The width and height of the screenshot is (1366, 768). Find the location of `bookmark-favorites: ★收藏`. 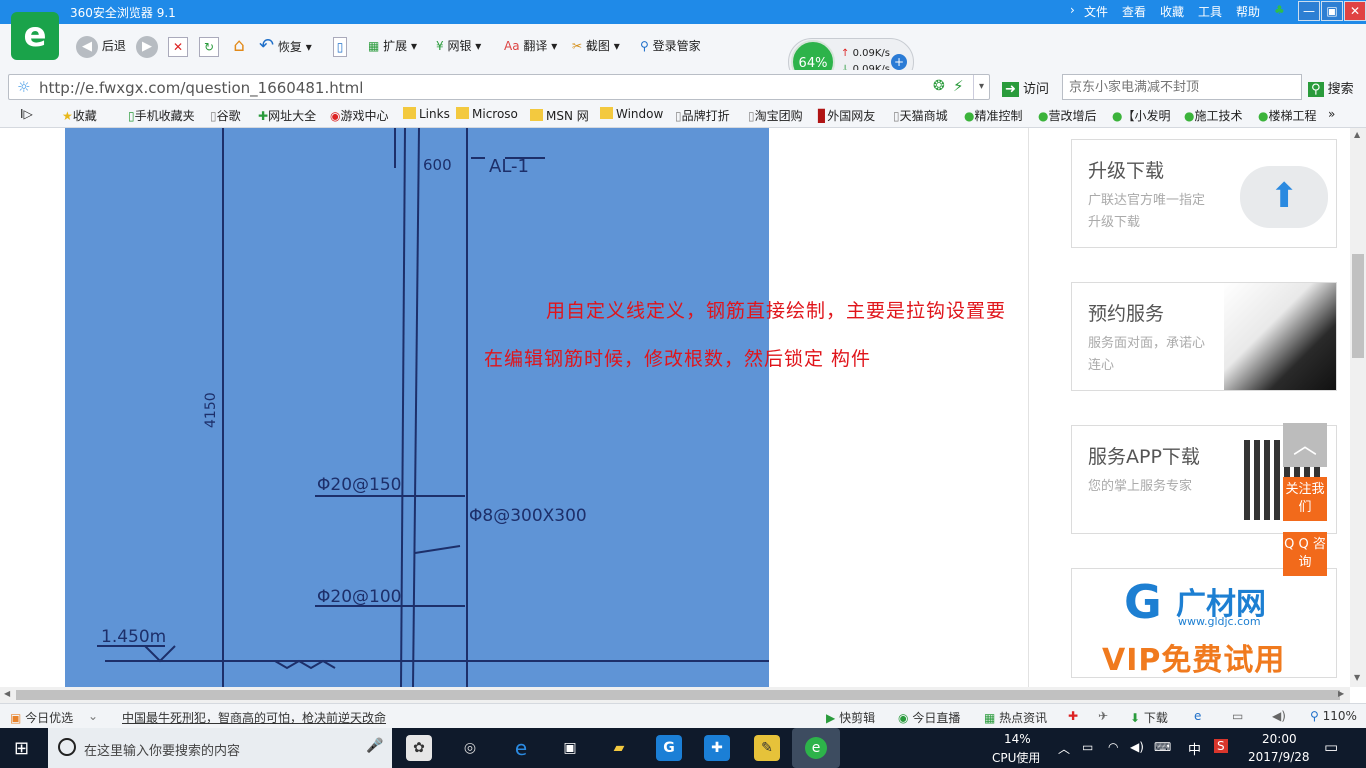

bookmark-favorites: ★收藏 is located at coordinates (79, 115).